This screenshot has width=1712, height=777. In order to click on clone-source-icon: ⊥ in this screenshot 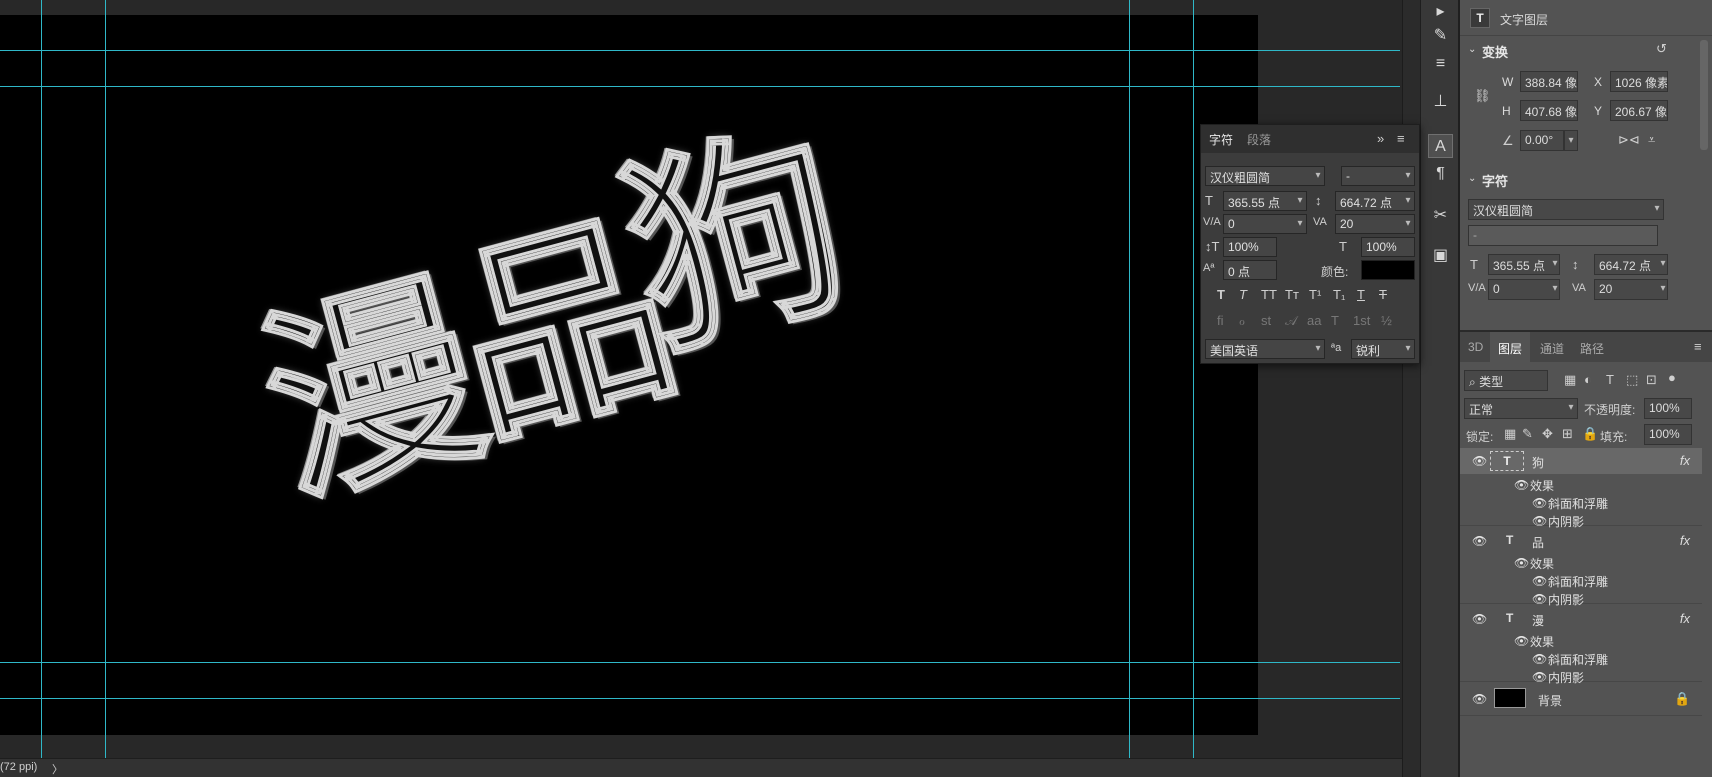, I will do `click(1440, 102)`.